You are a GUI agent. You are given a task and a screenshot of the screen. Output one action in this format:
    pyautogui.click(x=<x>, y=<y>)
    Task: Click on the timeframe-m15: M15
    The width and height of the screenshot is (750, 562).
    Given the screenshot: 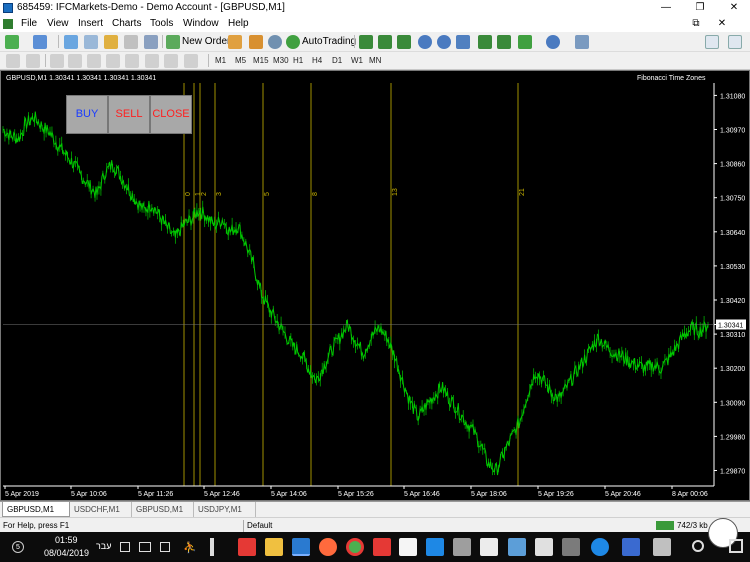 What is the action you would take?
    pyautogui.click(x=261, y=60)
    